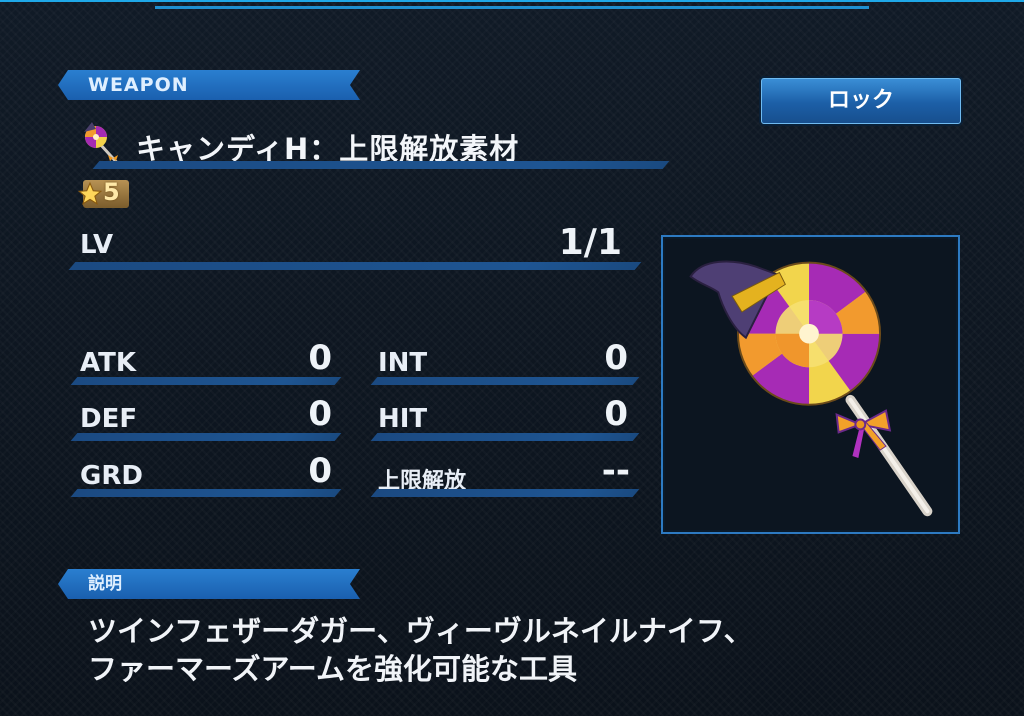  What do you see at coordinates (111, 192) in the screenshot?
I see `rarity-value: 5` at bounding box center [111, 192].